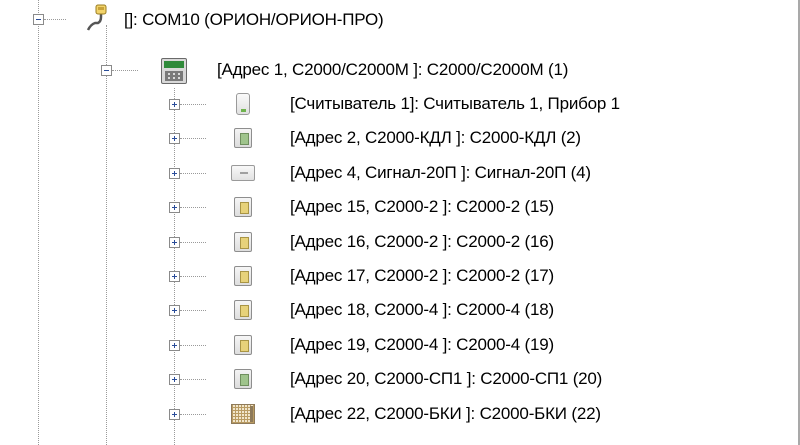  Describe the element at coordinates (243, 379) in the screenshot. I see `sp1-device-icon` at that location.